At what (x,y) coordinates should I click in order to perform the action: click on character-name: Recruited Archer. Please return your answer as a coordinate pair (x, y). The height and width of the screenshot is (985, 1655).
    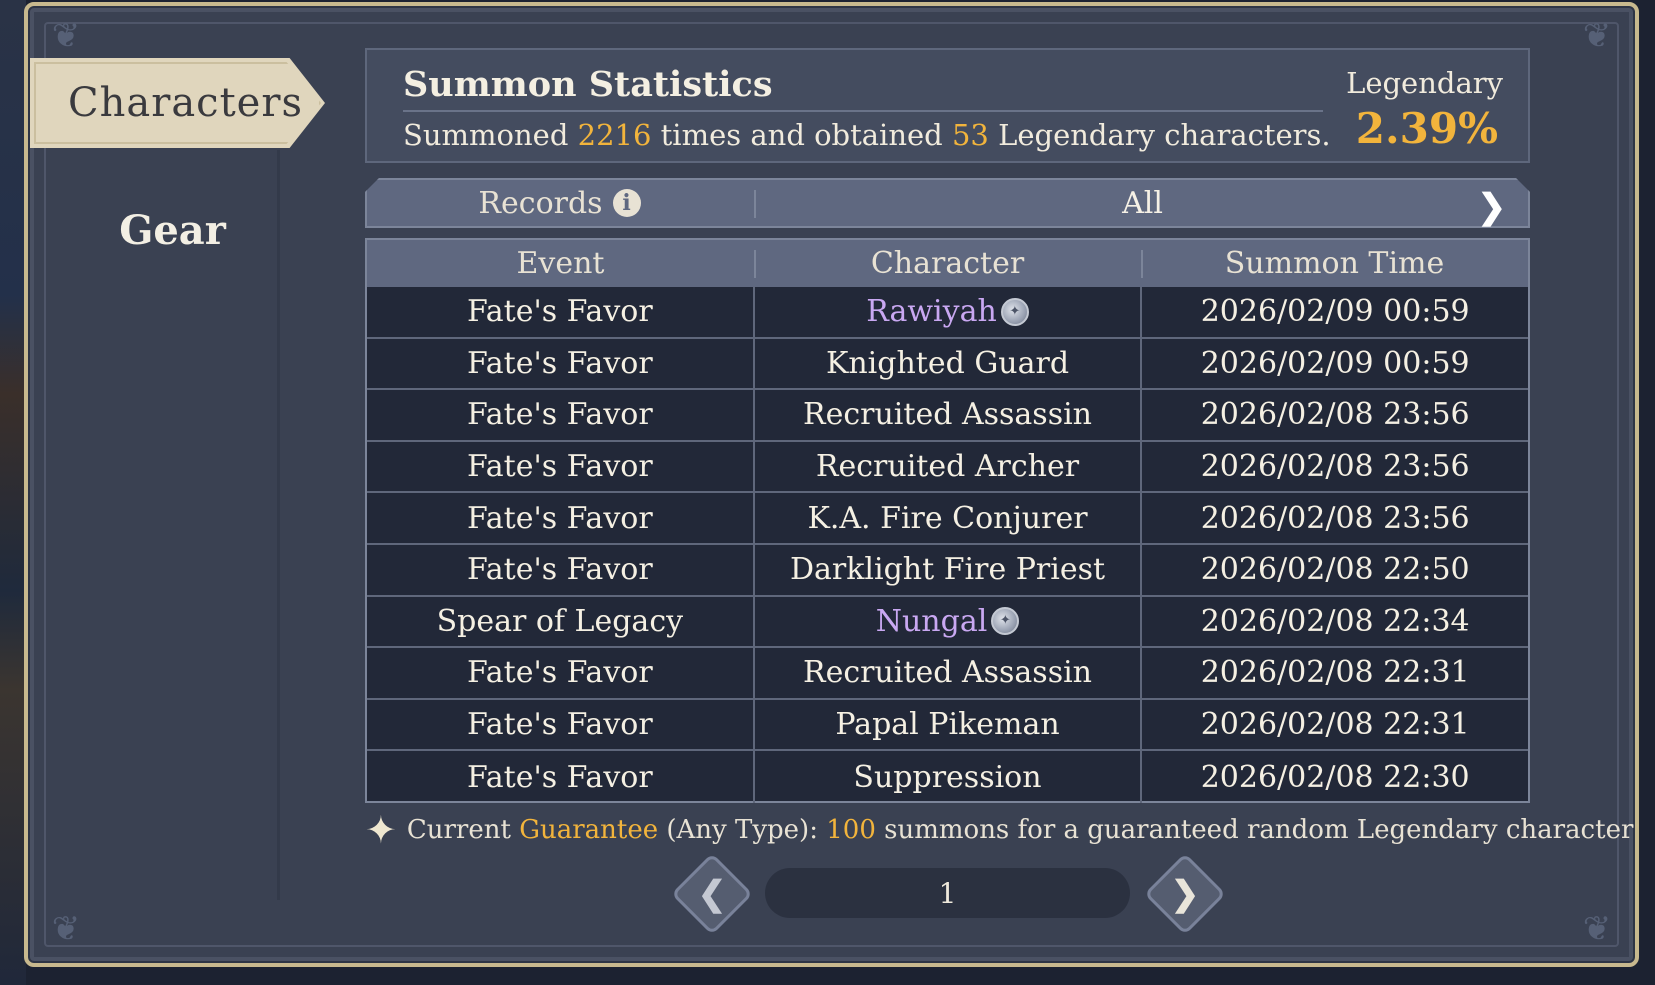
    Looking at the image, I should click on (947, 467).